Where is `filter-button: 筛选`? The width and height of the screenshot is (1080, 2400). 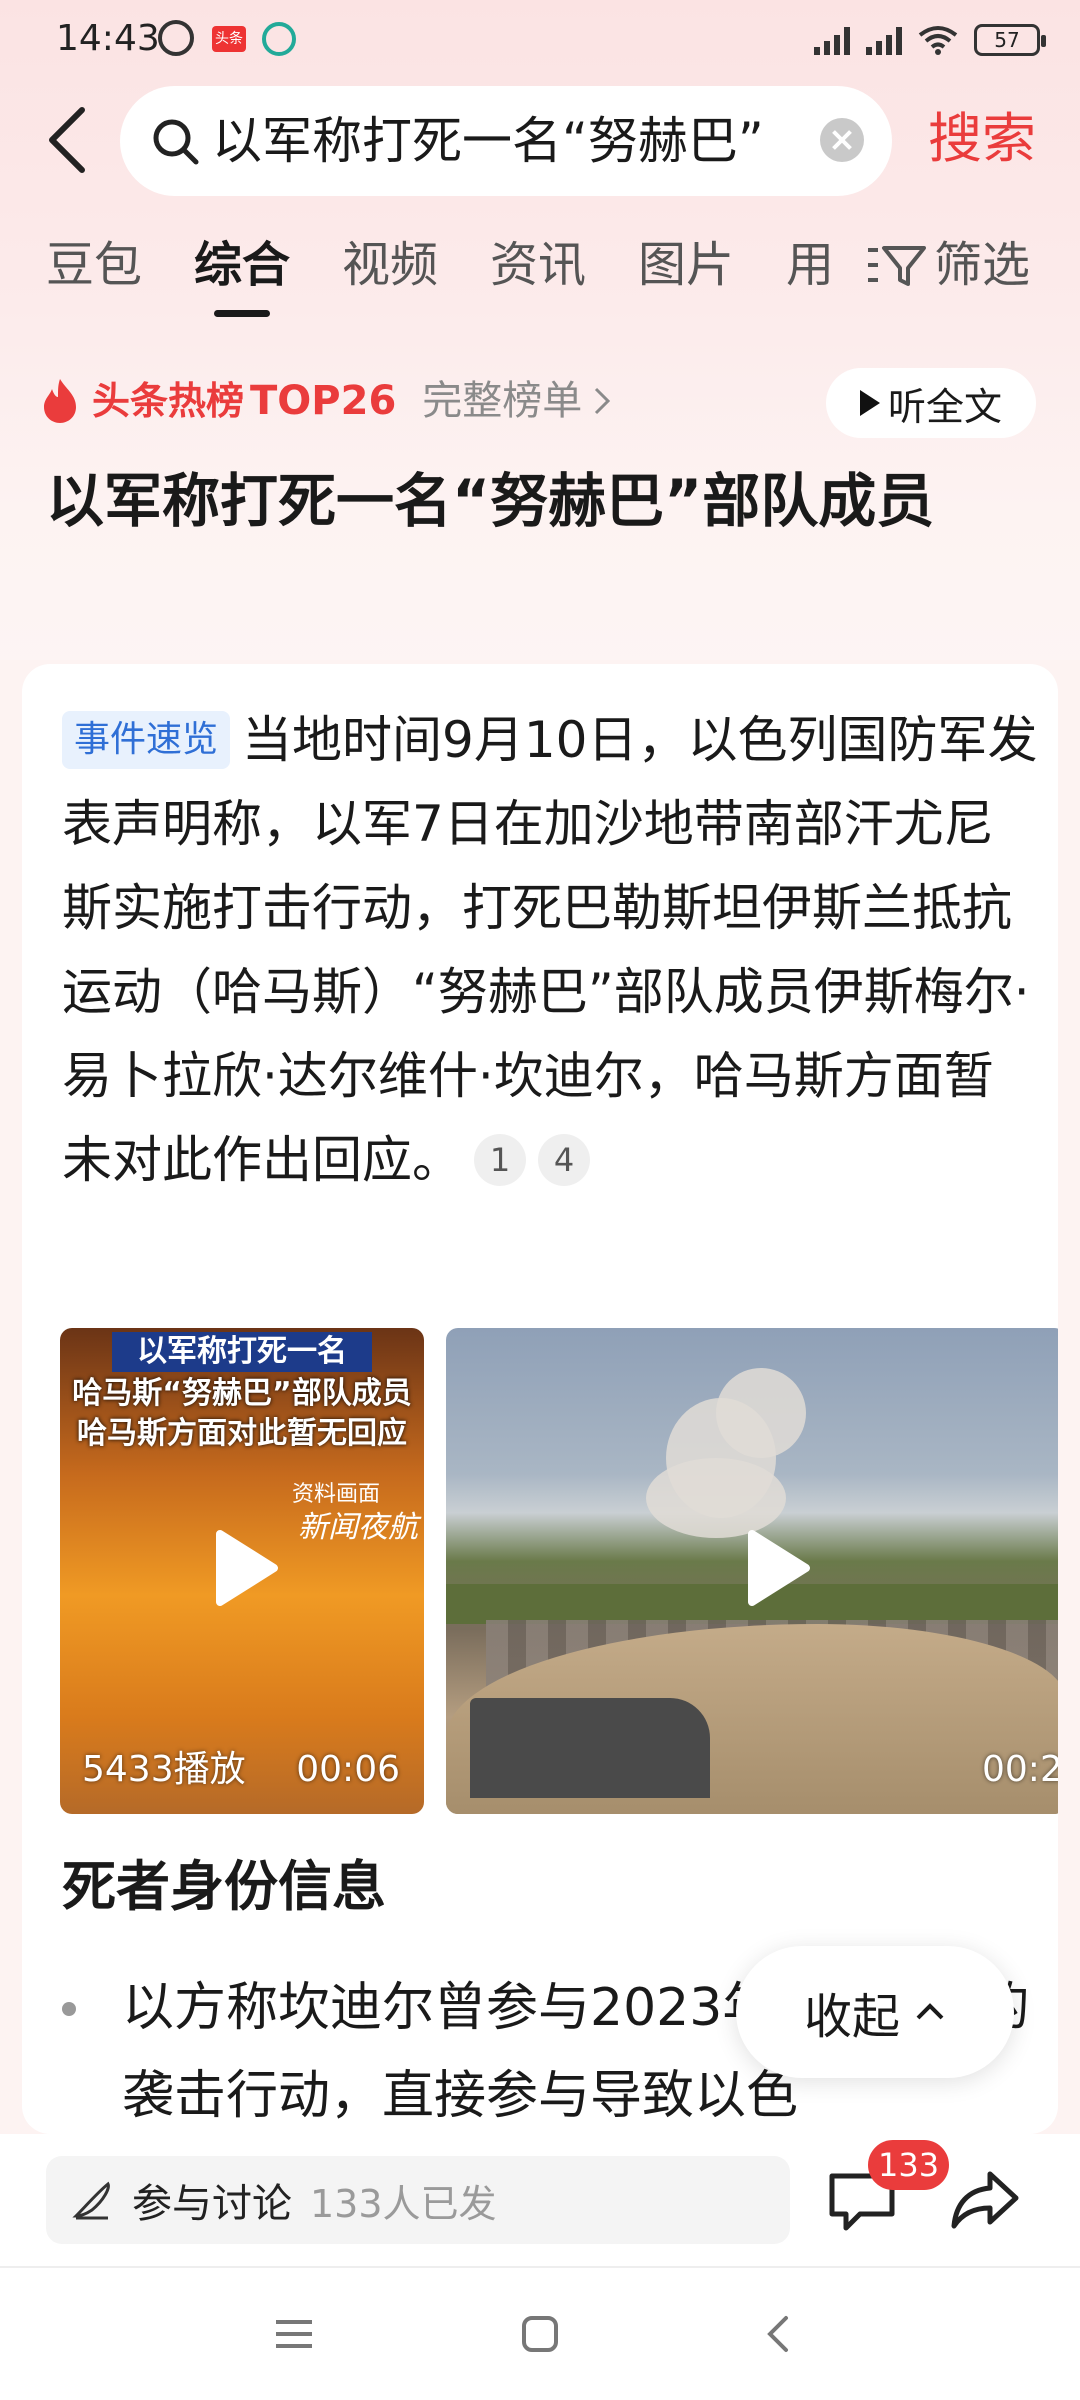 filter-button: 筛选 is located at coordinates (947, 265).